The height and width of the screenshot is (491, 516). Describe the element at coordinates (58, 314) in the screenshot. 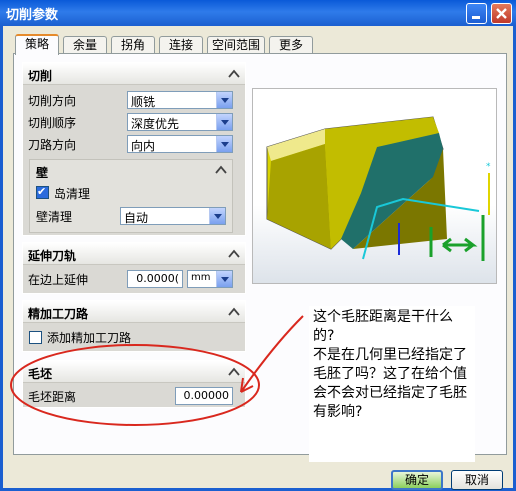

I see `finish-group-title: 精加工刀路` at that location.